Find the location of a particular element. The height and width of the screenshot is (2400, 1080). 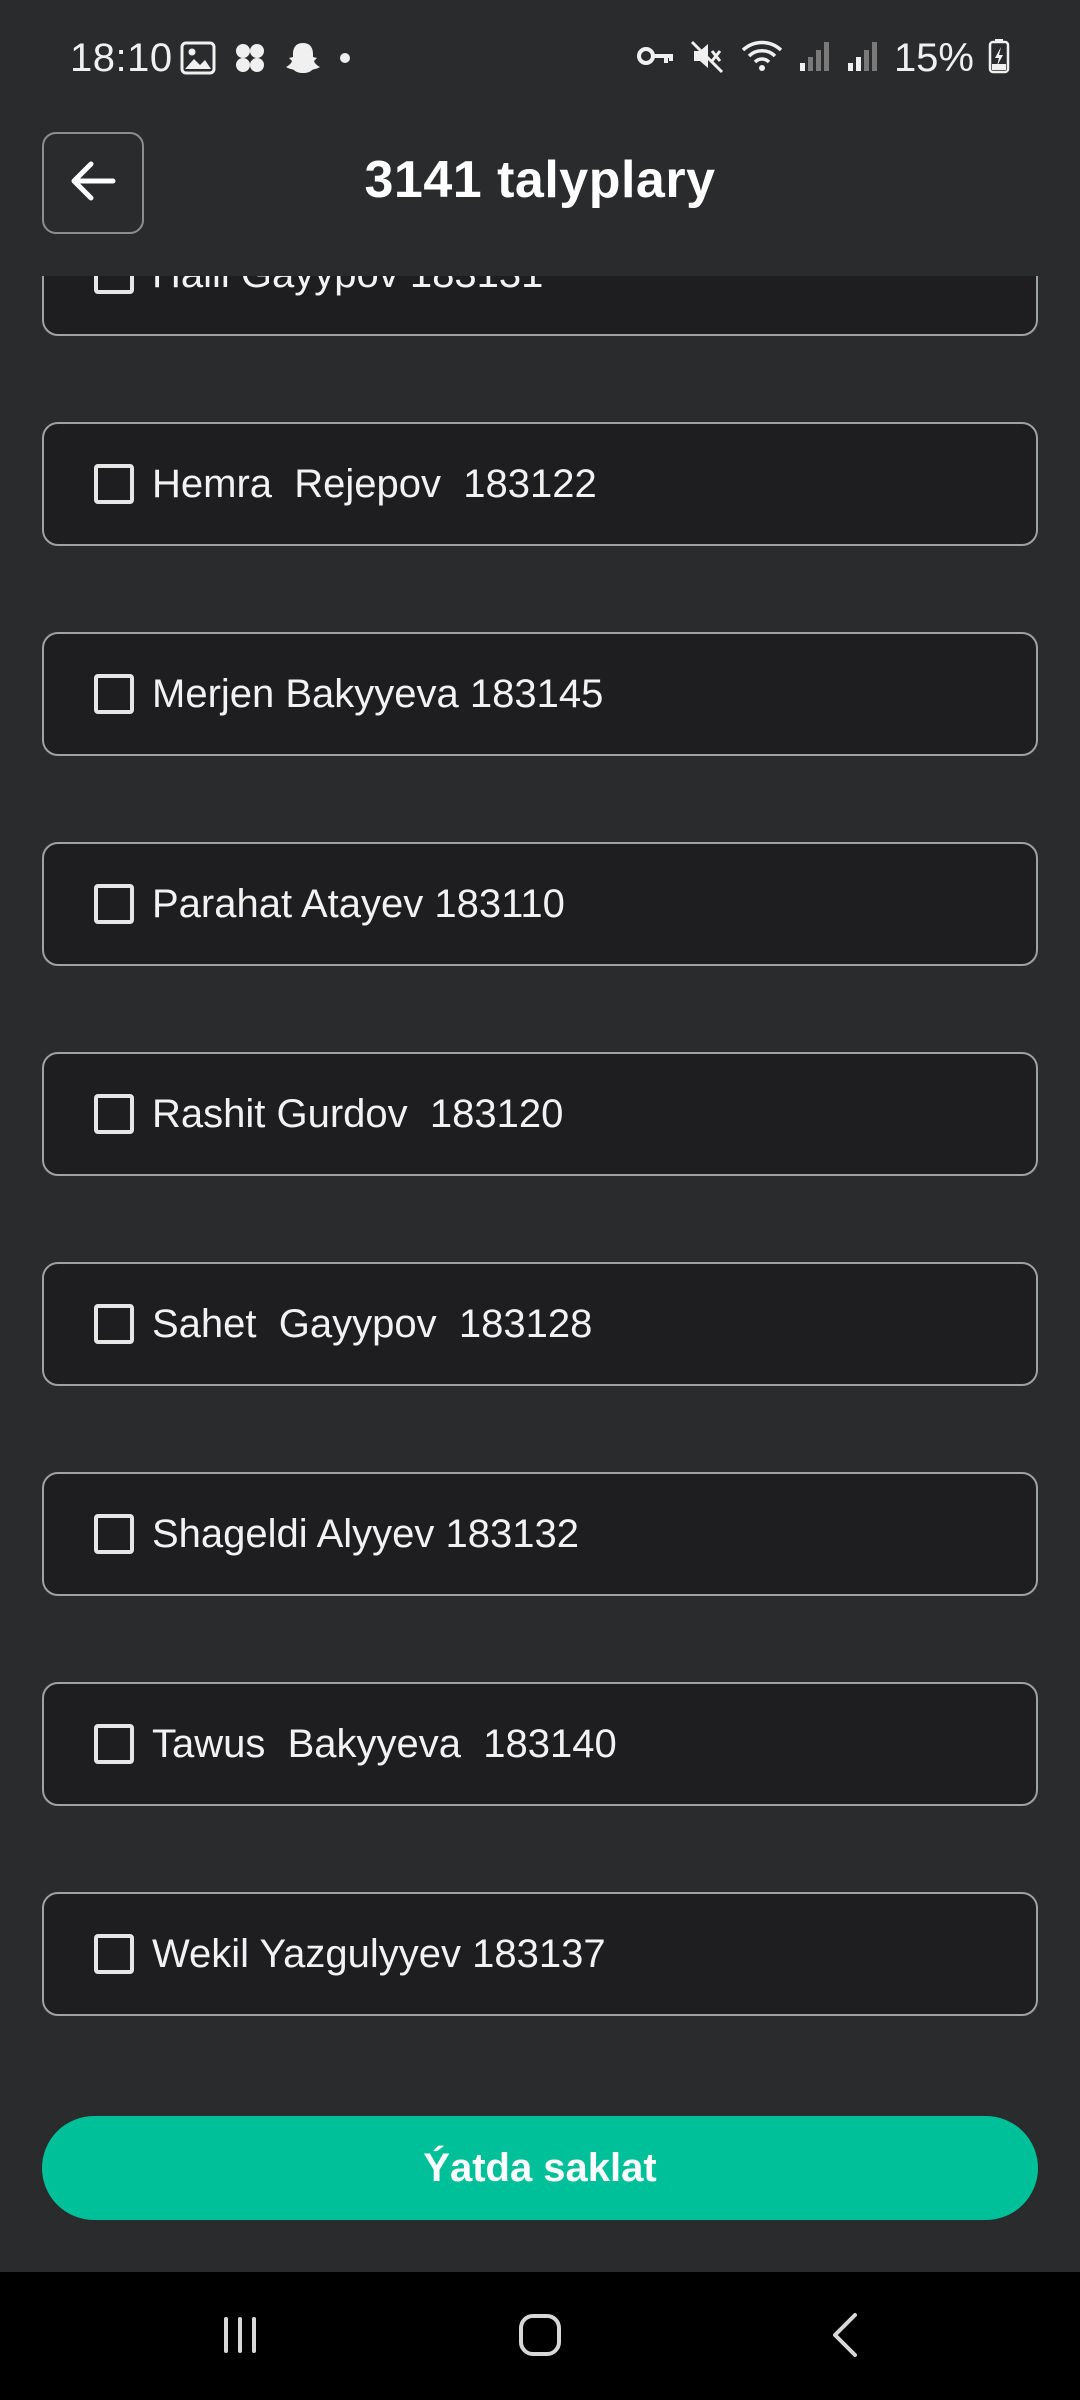

student-item: Shageldi Alyyev 183132 is located at coordinates (540, 1534).